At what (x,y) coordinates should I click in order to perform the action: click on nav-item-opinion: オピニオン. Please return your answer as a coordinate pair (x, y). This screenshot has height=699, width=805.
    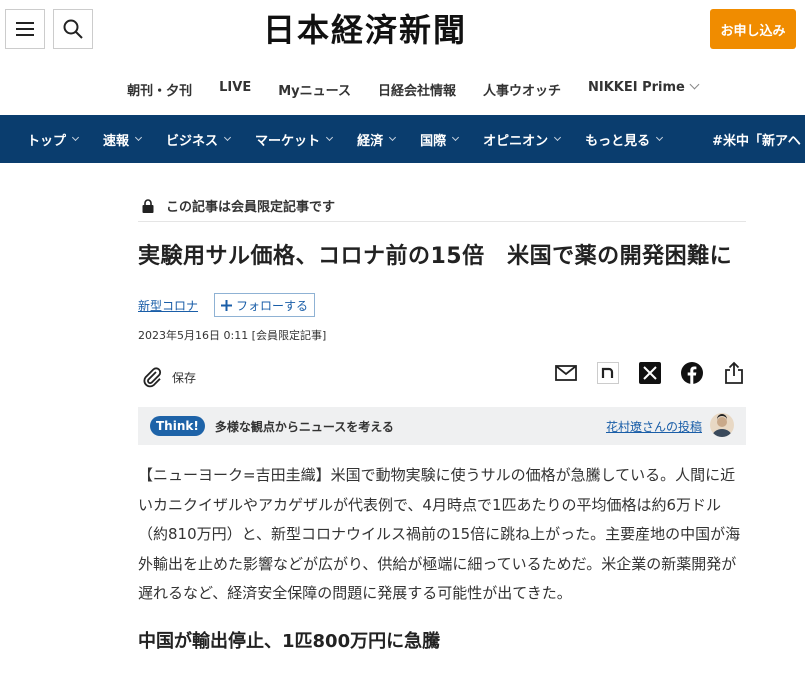
    Looking at the image, I should click on (522, 139).